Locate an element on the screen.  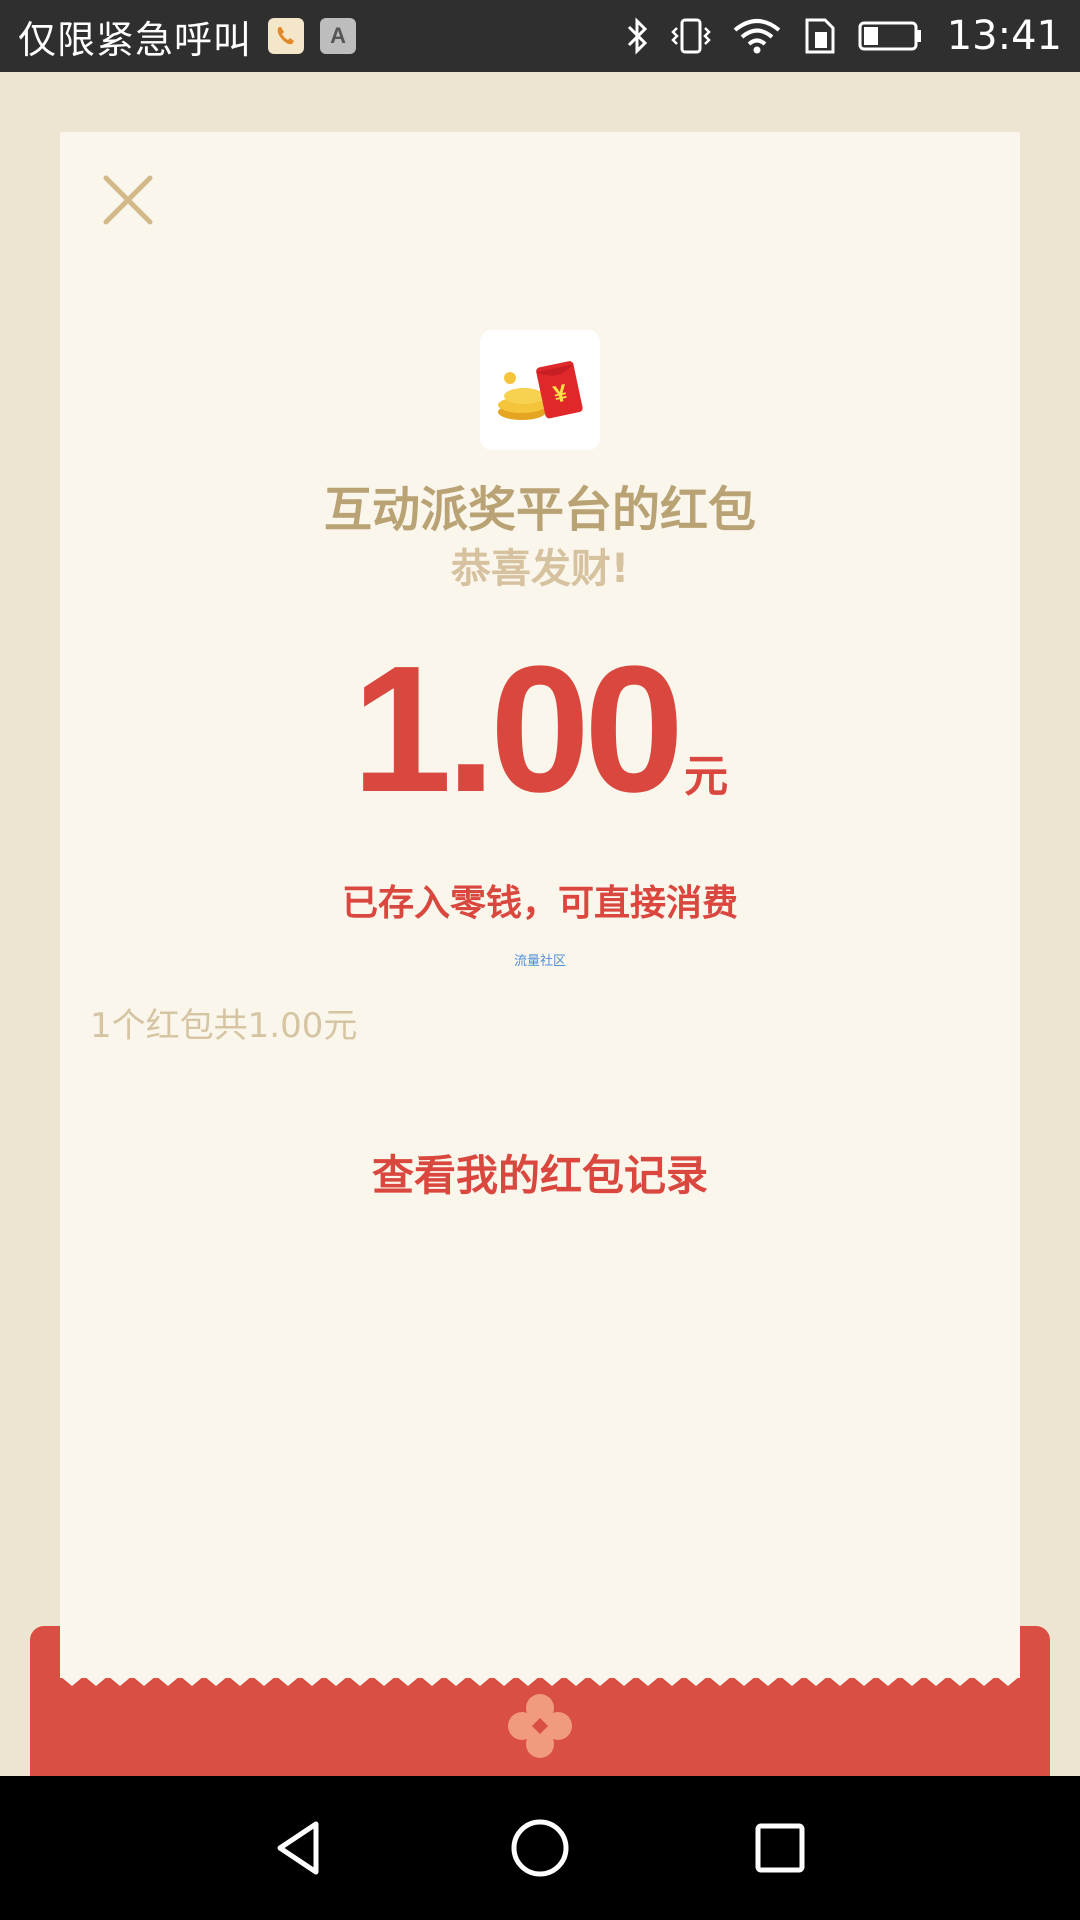
carrier-status-text: 仅限紧急呼叫 is located at coordinates (135, 39).